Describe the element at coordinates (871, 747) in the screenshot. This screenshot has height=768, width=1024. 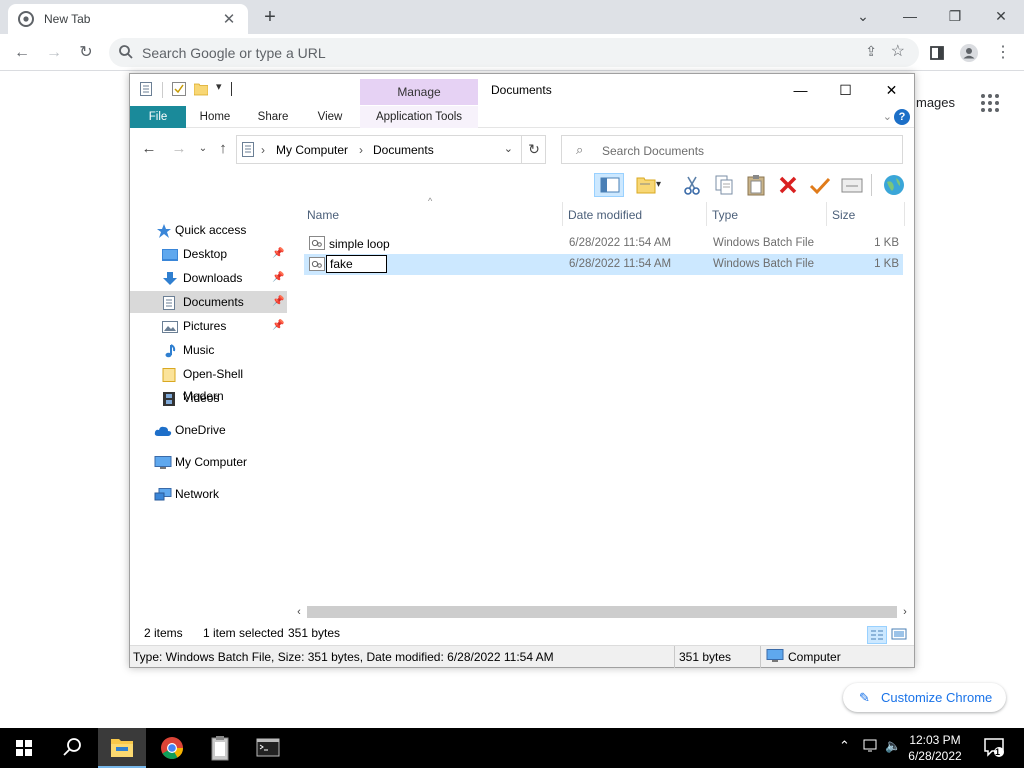
I see `network-status-icon` at that location.